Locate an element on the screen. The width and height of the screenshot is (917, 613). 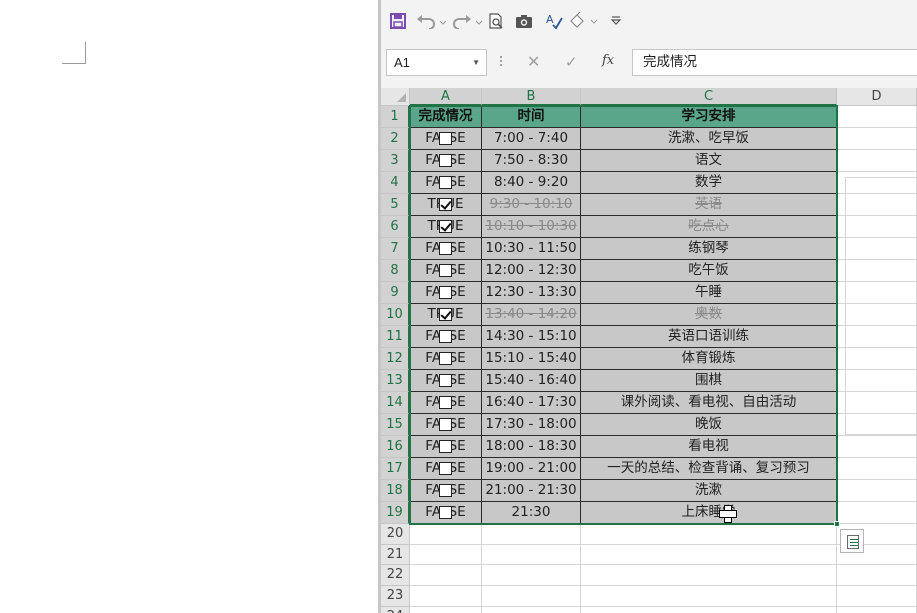
column-header-d: D is located at coordinates (877, 97).